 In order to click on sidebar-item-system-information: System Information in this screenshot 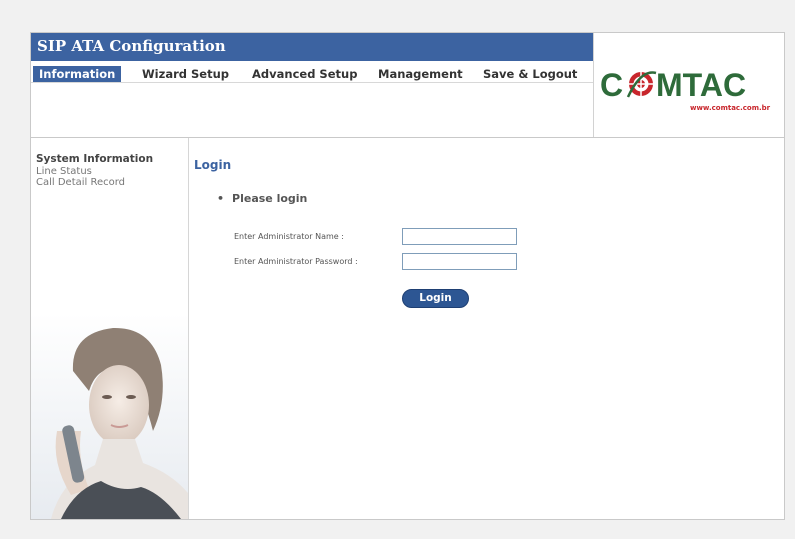, I will do `click(94, 159)`.